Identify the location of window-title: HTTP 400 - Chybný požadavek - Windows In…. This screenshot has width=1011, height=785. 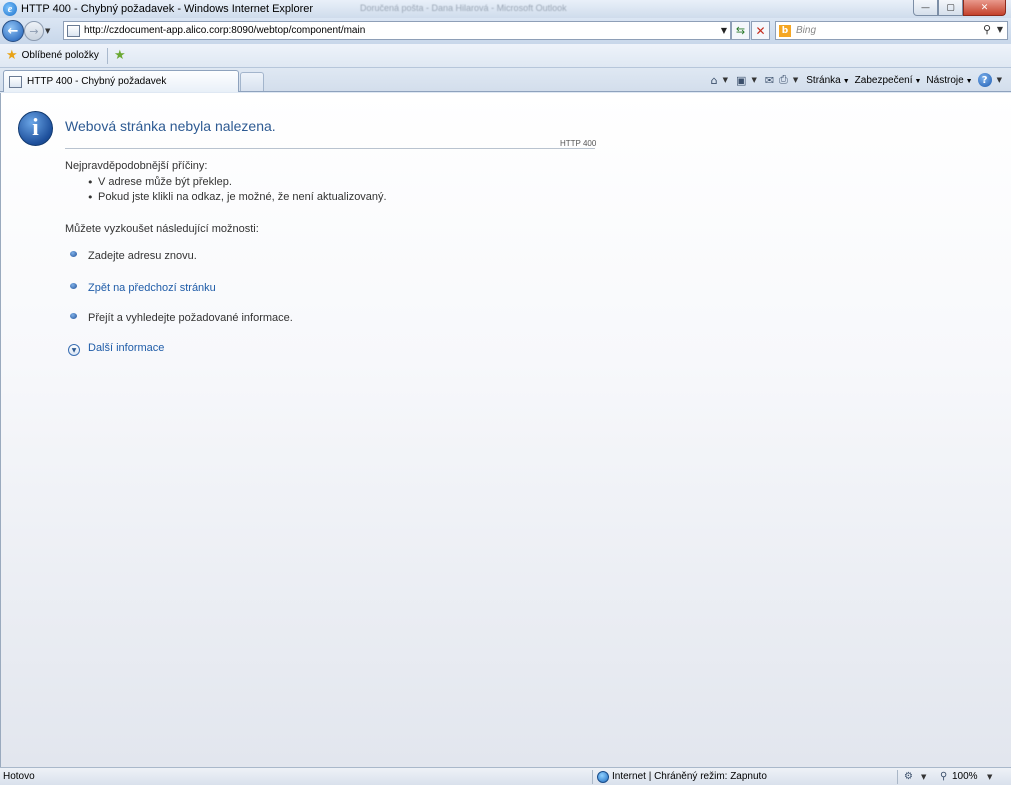
(167, 9).